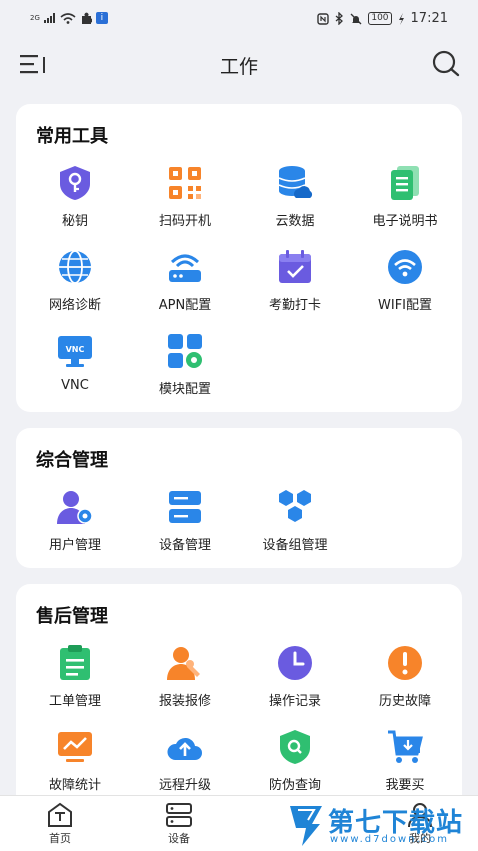 This screenshot has width=478, height=851. Describe the element at coordinates (75, 183) in the screenshot. I see `key-icon` at that location.